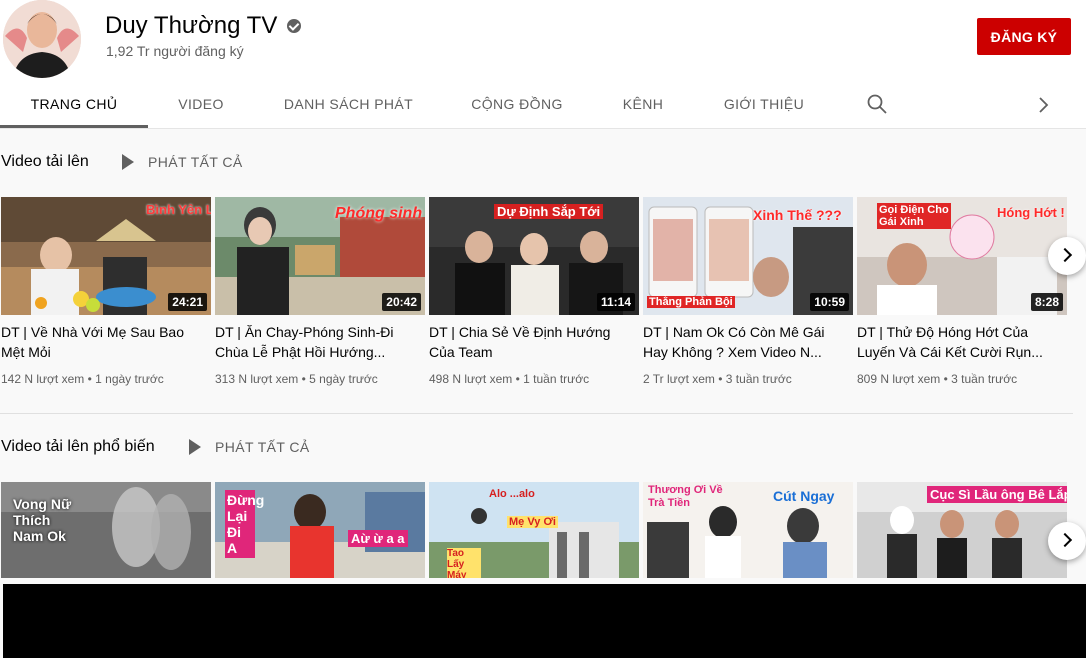 This screenshot has height=658, width=1086. What do you see at coordinates (643, 104) in the screenshot?
I see `tab-channels: KÊNH` at bounding box center [643, 104].